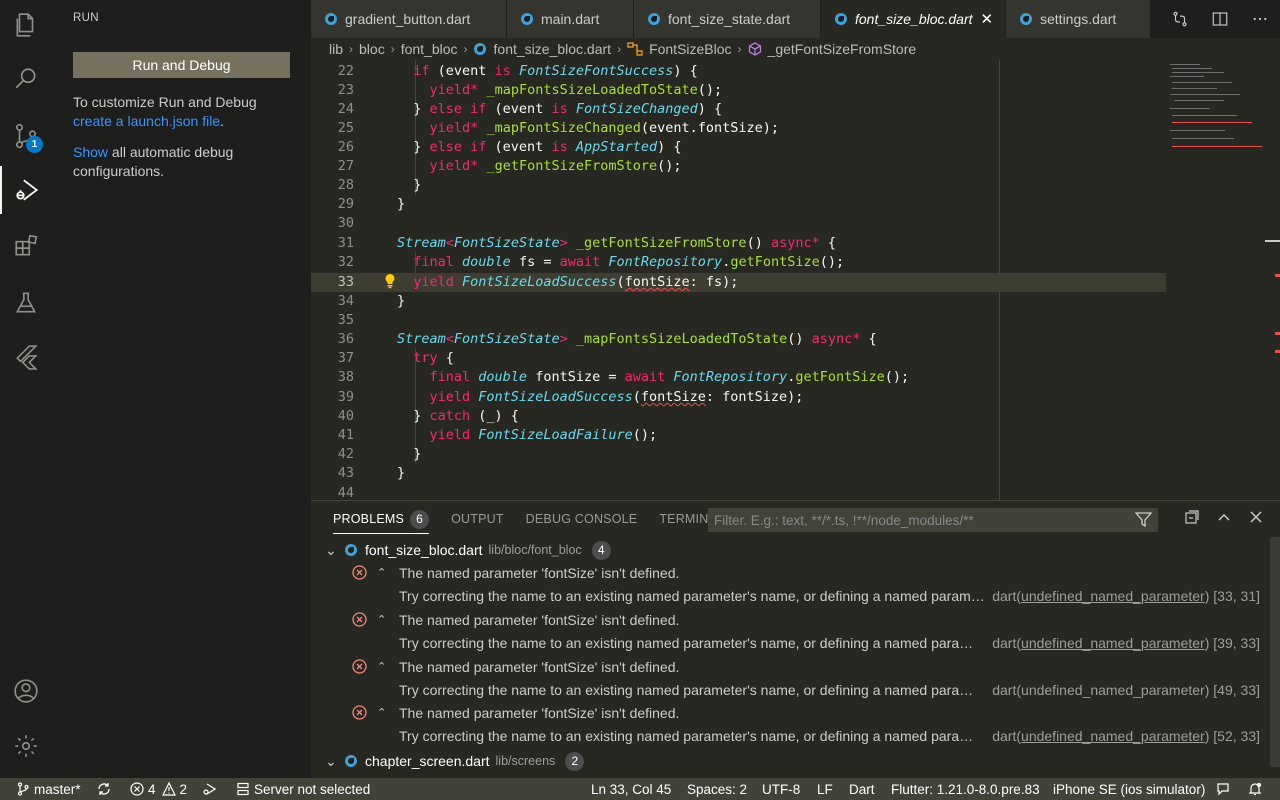  I want to click on split-editor-icon, so click(1220, 19).